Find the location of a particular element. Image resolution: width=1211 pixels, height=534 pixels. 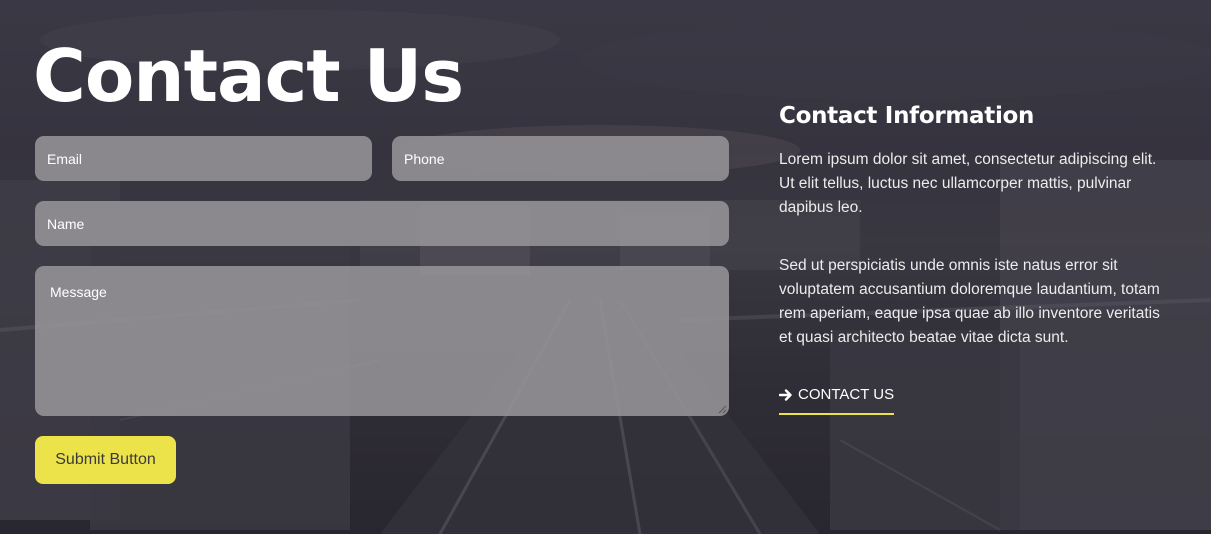

name-field: Name is located at coordinates (382, 223).